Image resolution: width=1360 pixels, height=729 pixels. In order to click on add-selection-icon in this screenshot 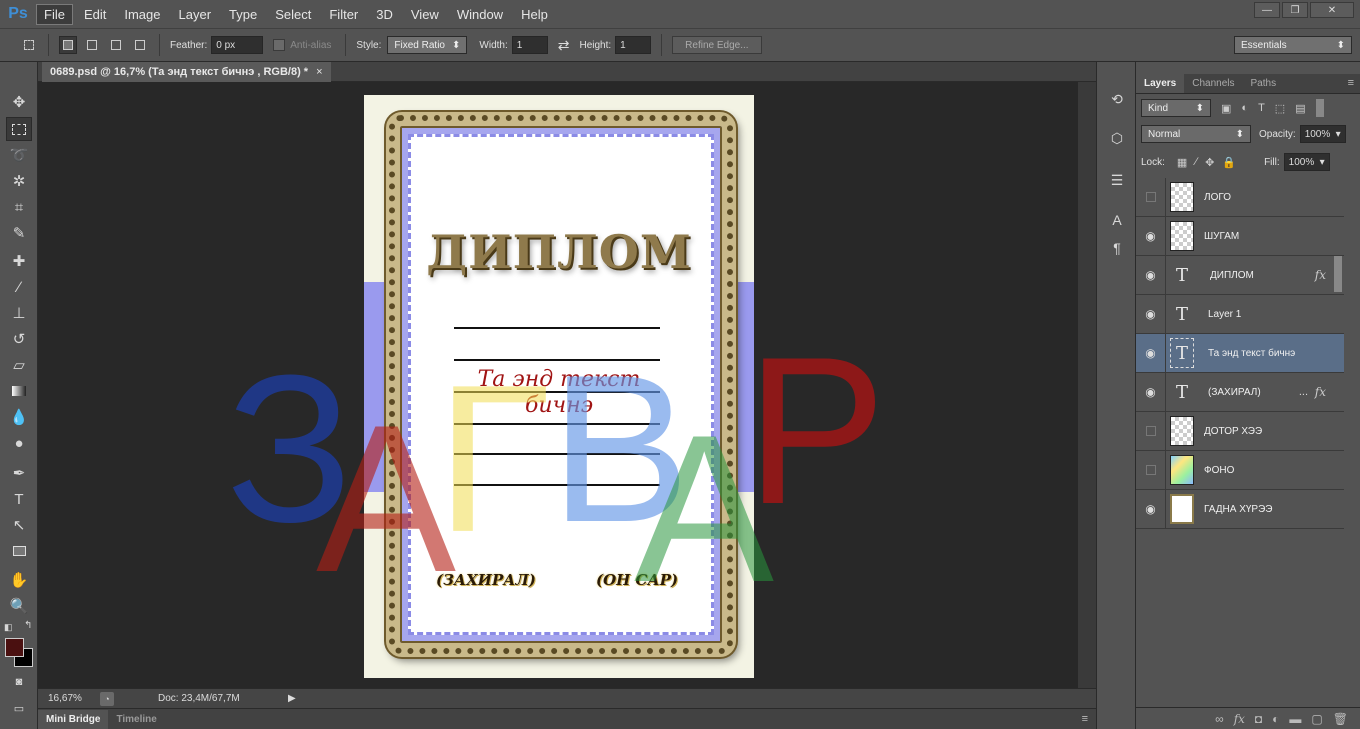, I will do `click(92, 45)`.